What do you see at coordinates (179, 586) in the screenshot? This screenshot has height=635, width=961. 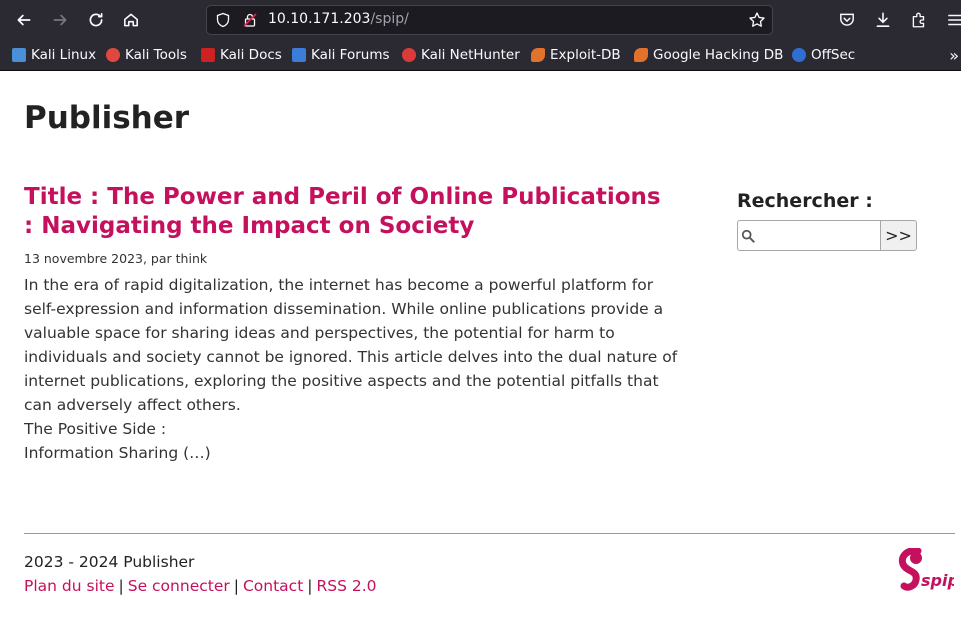 I see `footer-link-login: Se connecter` at bounding box center [179, 586].